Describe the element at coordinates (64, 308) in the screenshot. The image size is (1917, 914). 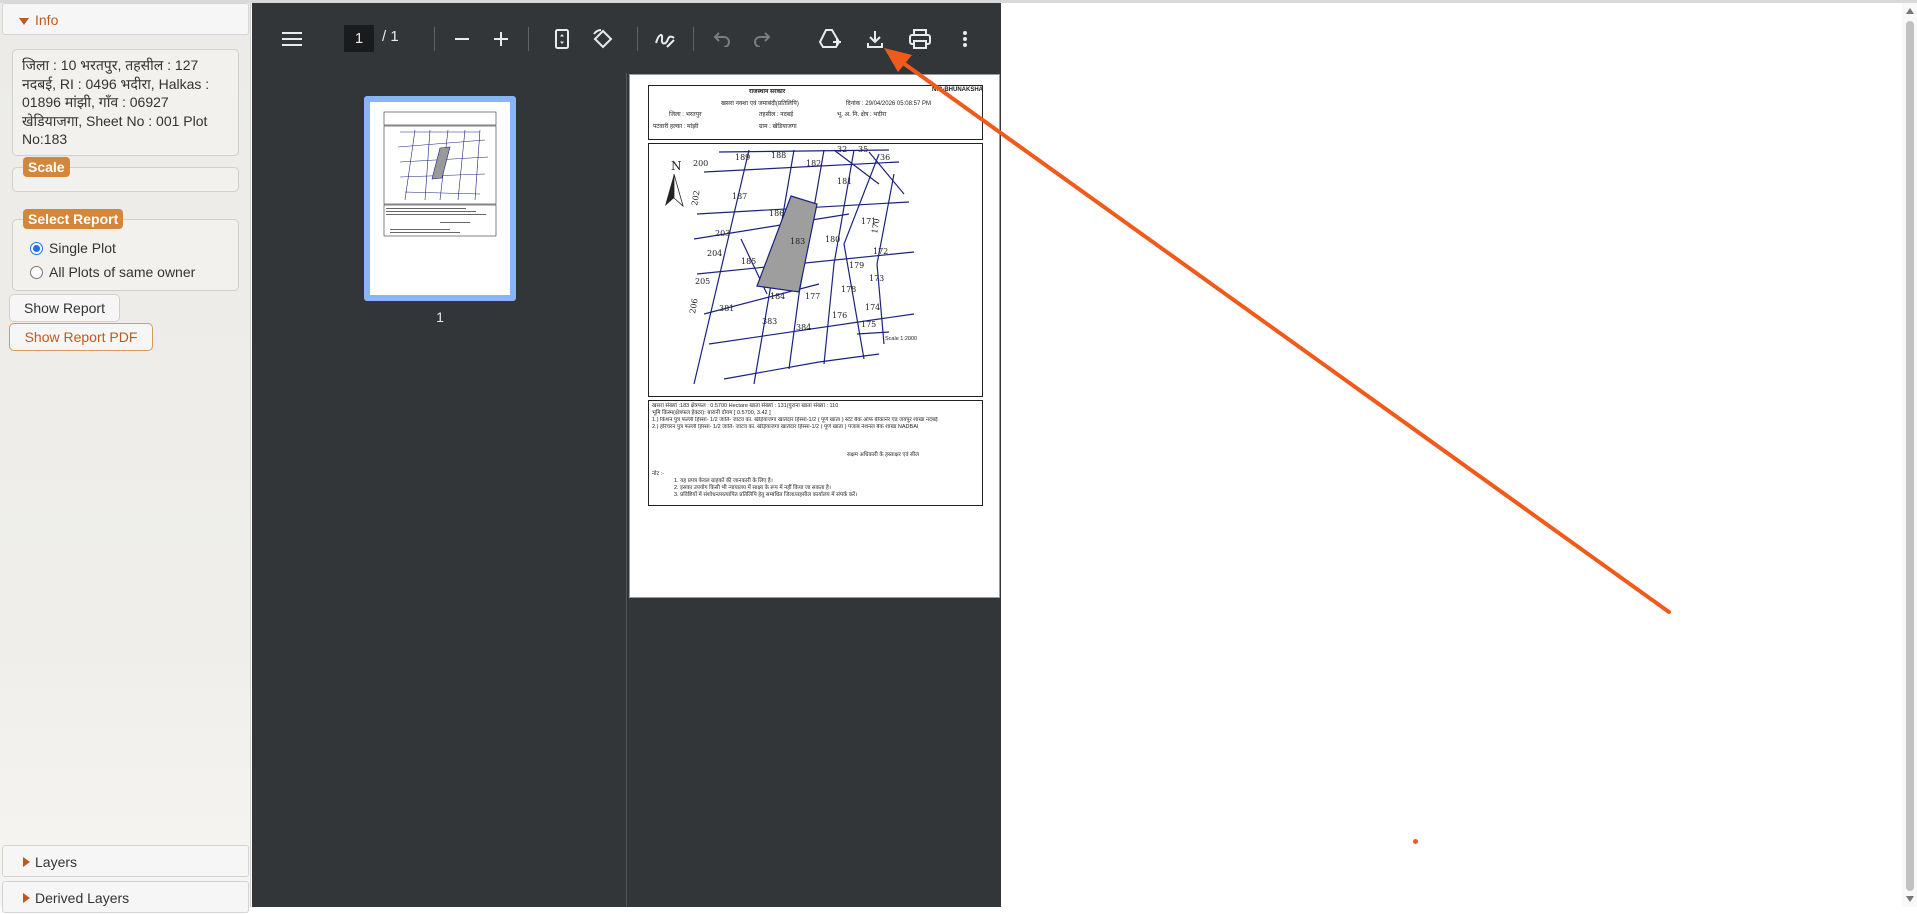
I see `show-report-button: Show Report` at that location.